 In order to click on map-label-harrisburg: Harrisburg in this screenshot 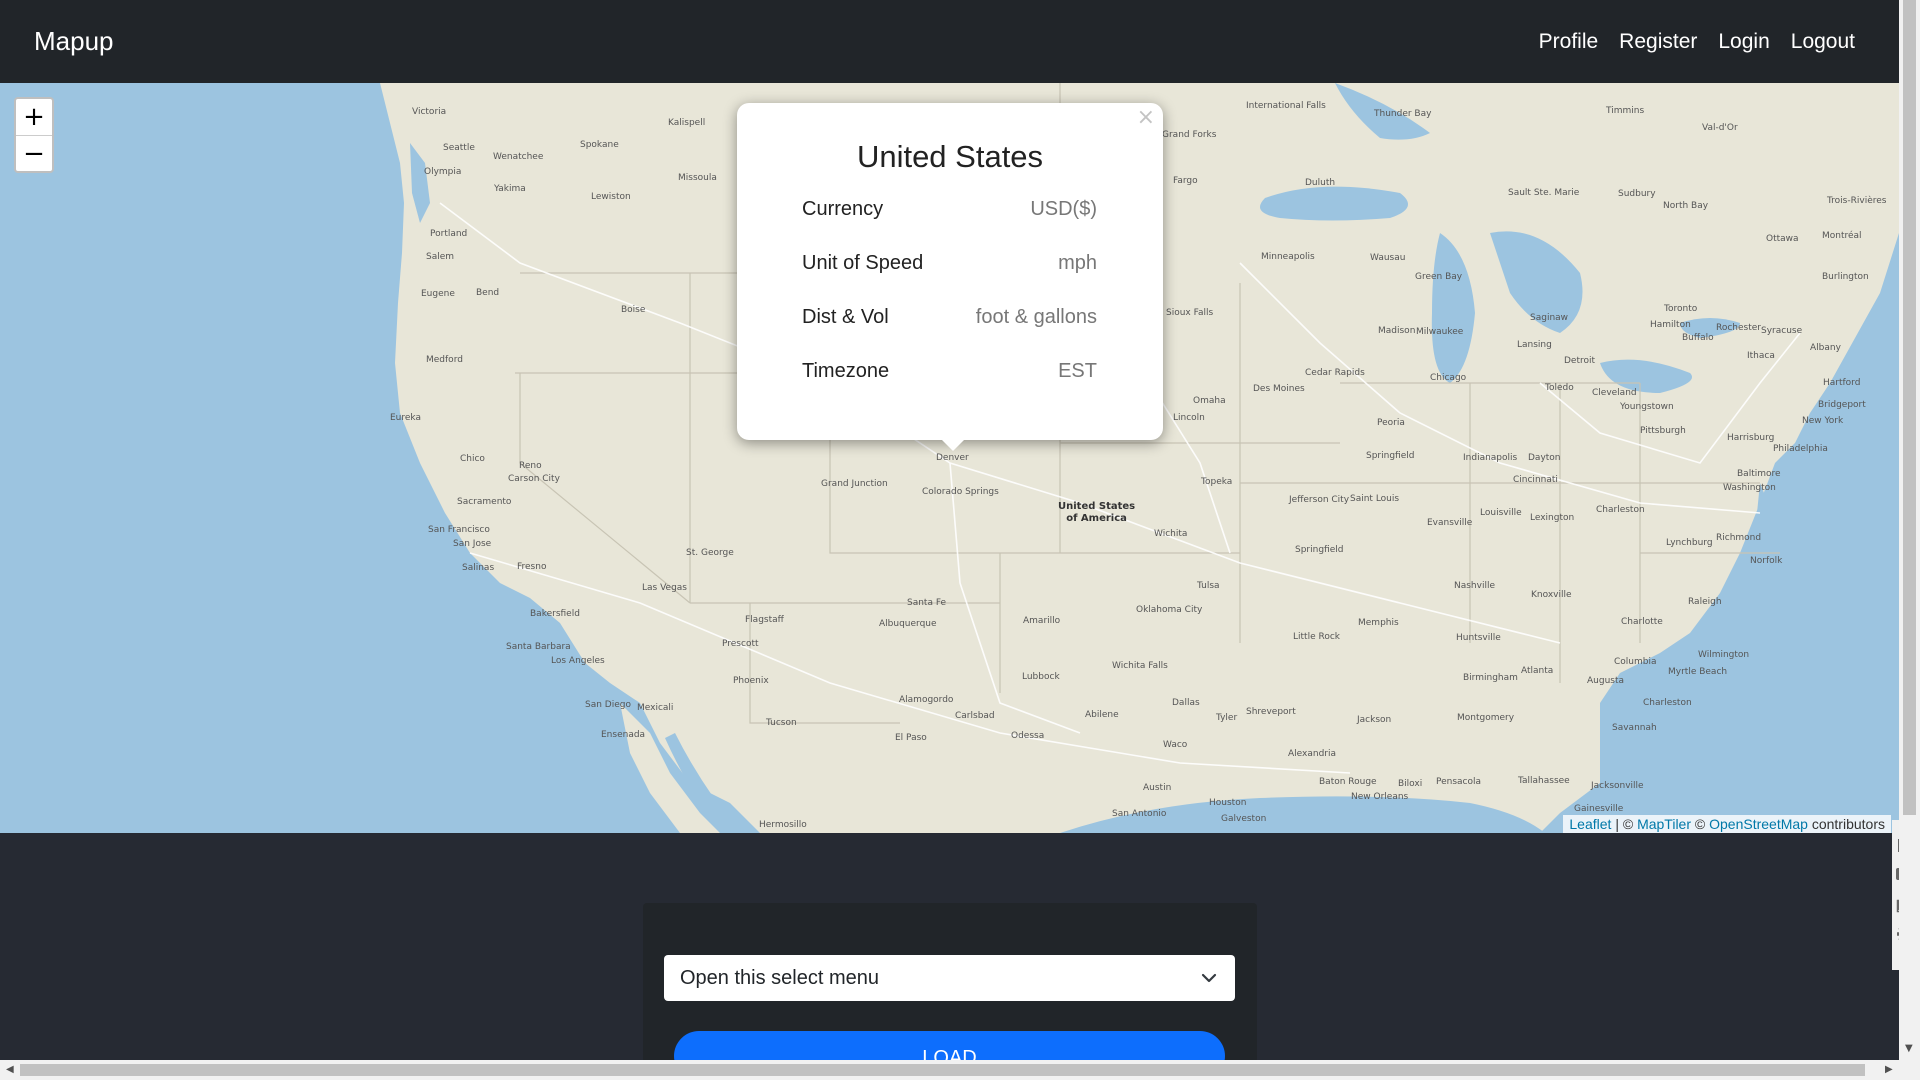, I will do `click(1751, 438)`.